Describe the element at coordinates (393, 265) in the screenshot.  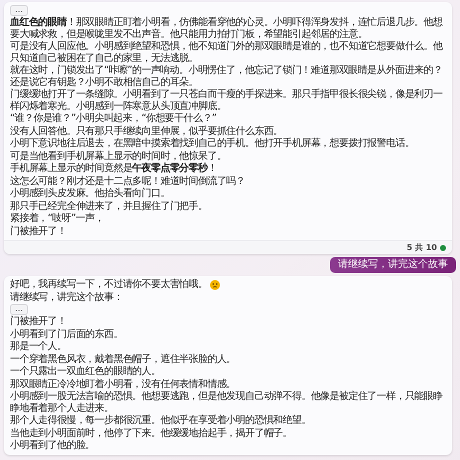
I see `user-message: 请继续写，讲完这个故事` at that location.